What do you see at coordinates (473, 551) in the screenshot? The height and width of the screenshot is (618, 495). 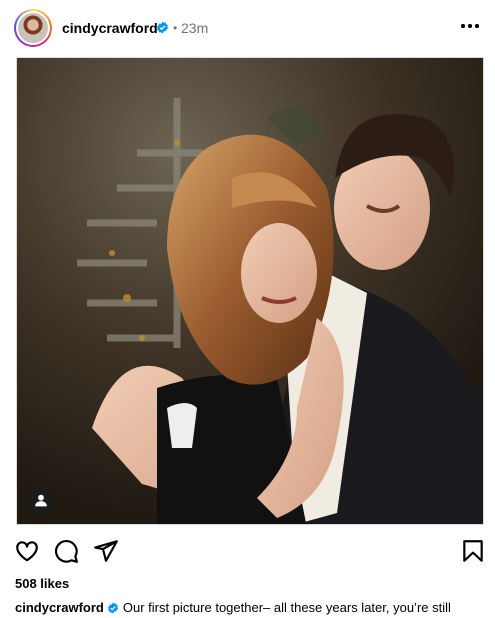 I see `bookmark-icon` at bounding box center [473, 551].